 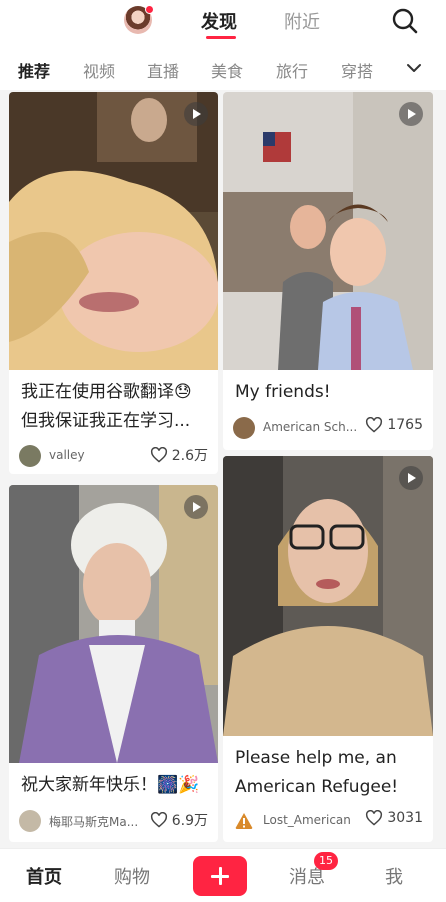 I want to click on tab-discover-underline, so click(x=221, y=37).